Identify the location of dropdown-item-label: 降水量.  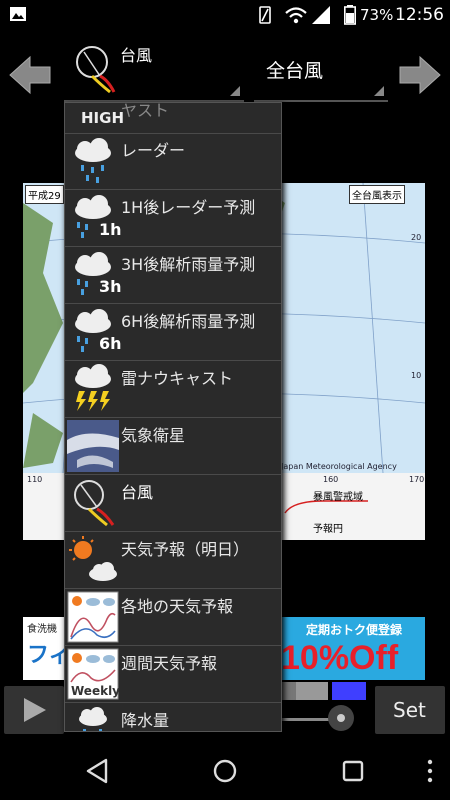
(145, 720).